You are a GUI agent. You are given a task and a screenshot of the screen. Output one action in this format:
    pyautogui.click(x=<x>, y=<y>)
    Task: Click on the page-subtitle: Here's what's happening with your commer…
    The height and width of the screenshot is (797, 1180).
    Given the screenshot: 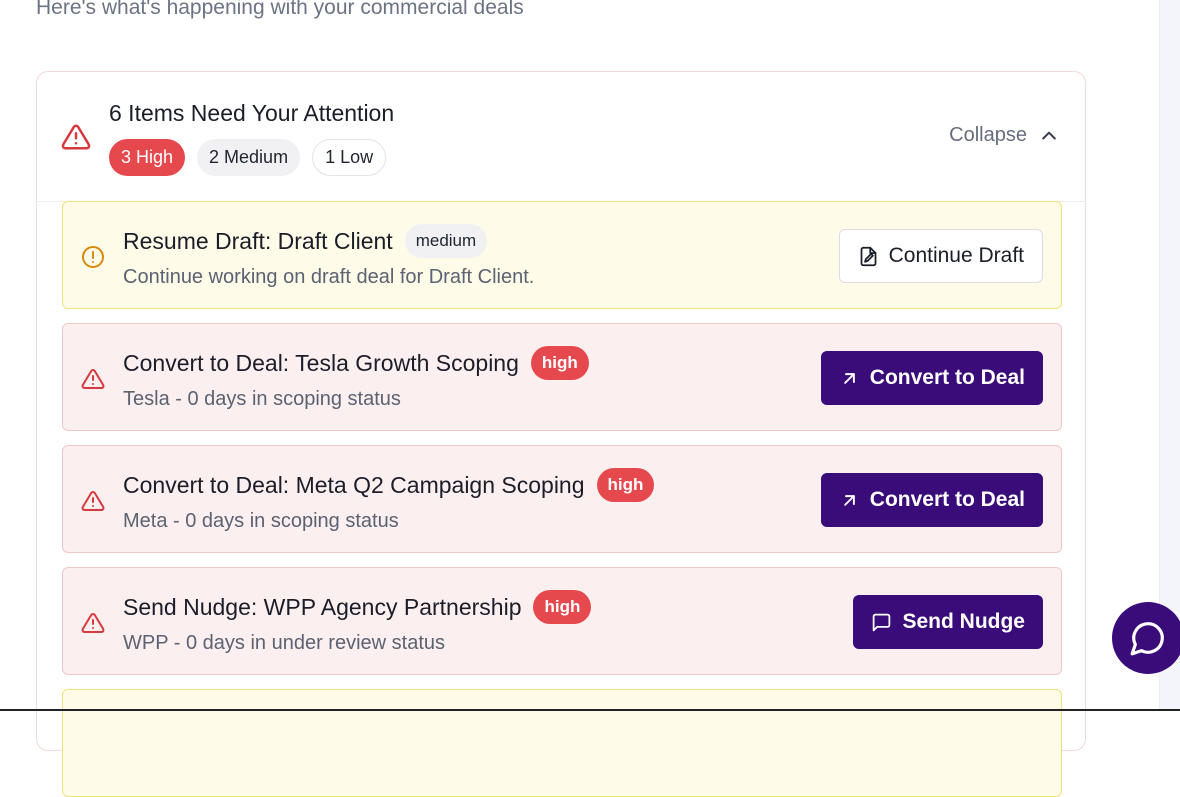 What is the action you would take?
    pyautogui.click(x=280, y=9)
    